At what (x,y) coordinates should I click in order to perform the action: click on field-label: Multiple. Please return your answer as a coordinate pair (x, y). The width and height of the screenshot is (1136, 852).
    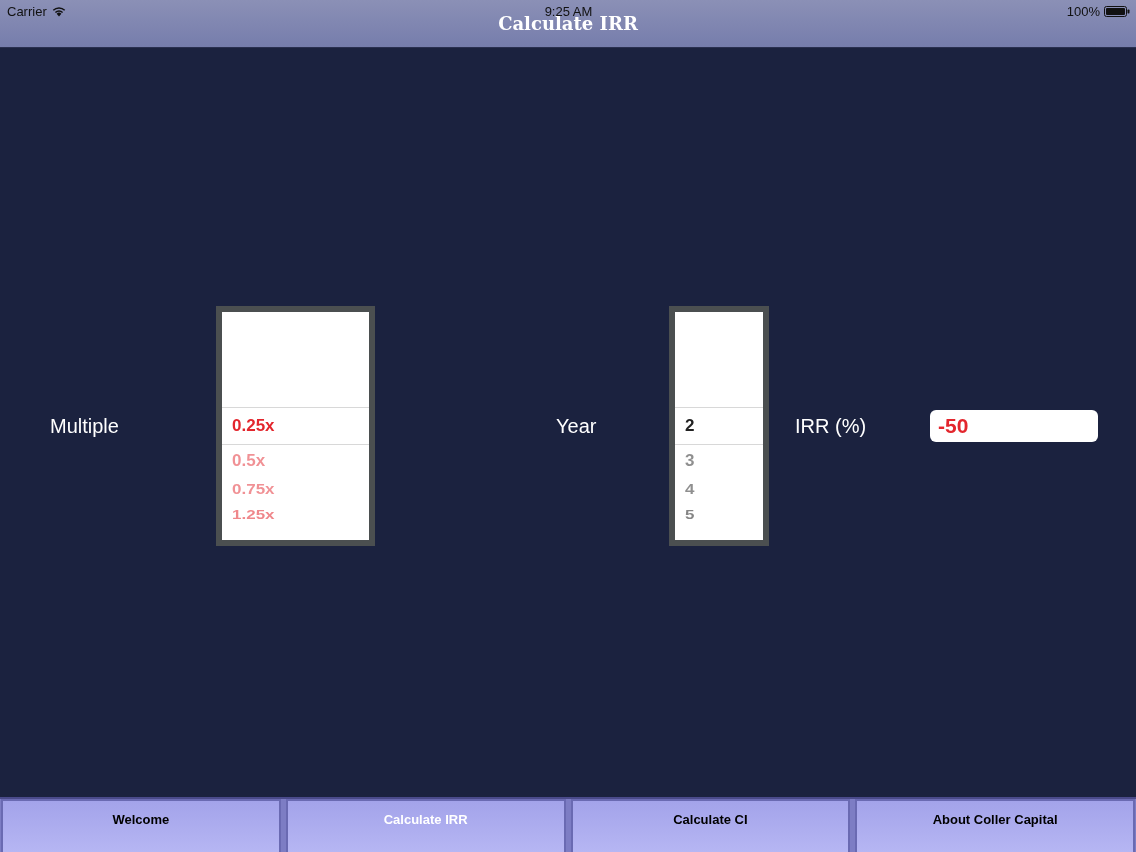
    Looking at the image, I should click on (84, 426).